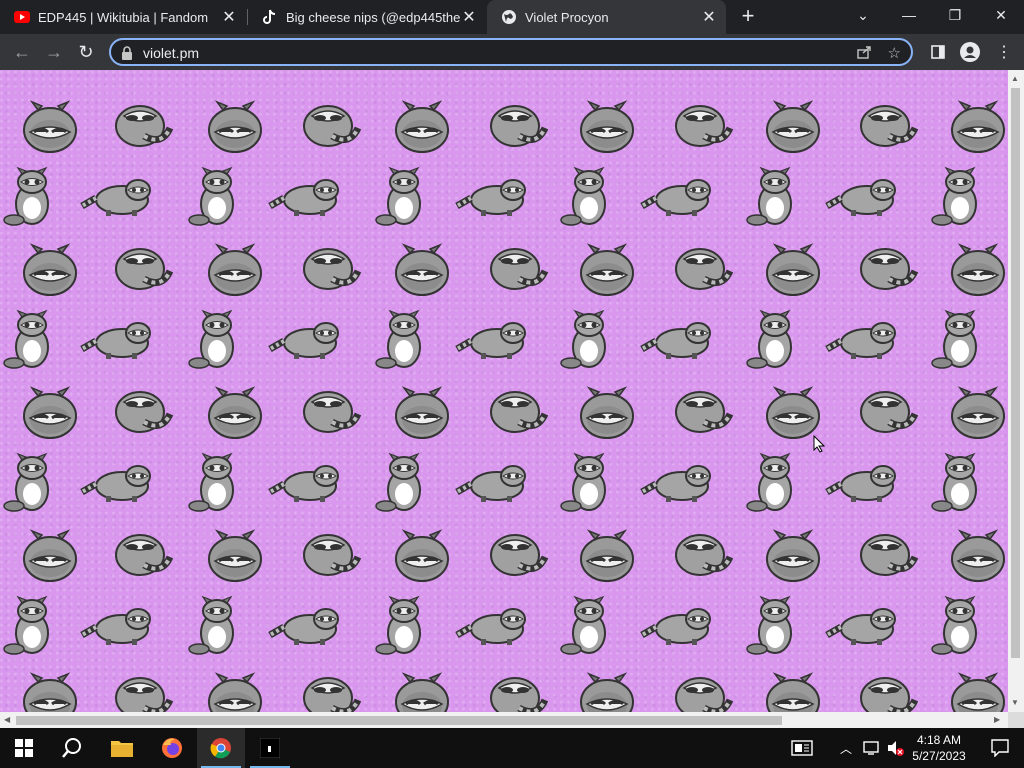 The image size is (1024, 768). Describe the element at coordinates (909, 15) in the screenshot. I see `minimize-button: —` at that location.